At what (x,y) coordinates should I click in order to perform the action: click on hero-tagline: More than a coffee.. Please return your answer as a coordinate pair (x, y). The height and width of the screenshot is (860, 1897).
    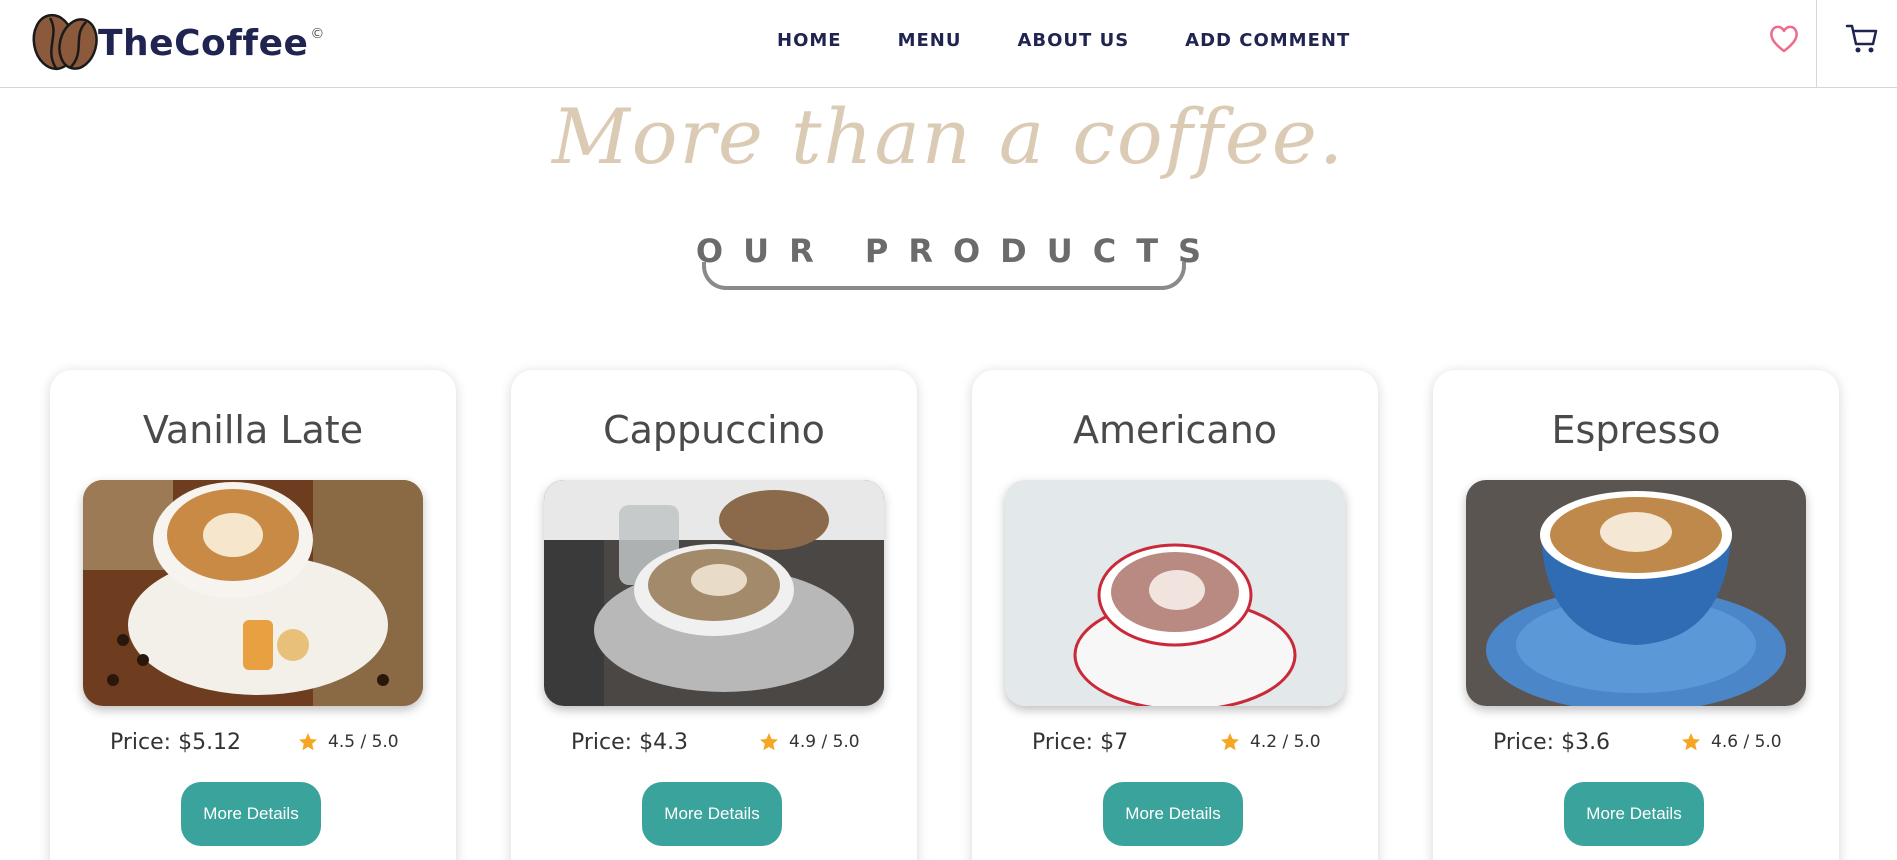
    Looking at the image, I should click on (948, 136).